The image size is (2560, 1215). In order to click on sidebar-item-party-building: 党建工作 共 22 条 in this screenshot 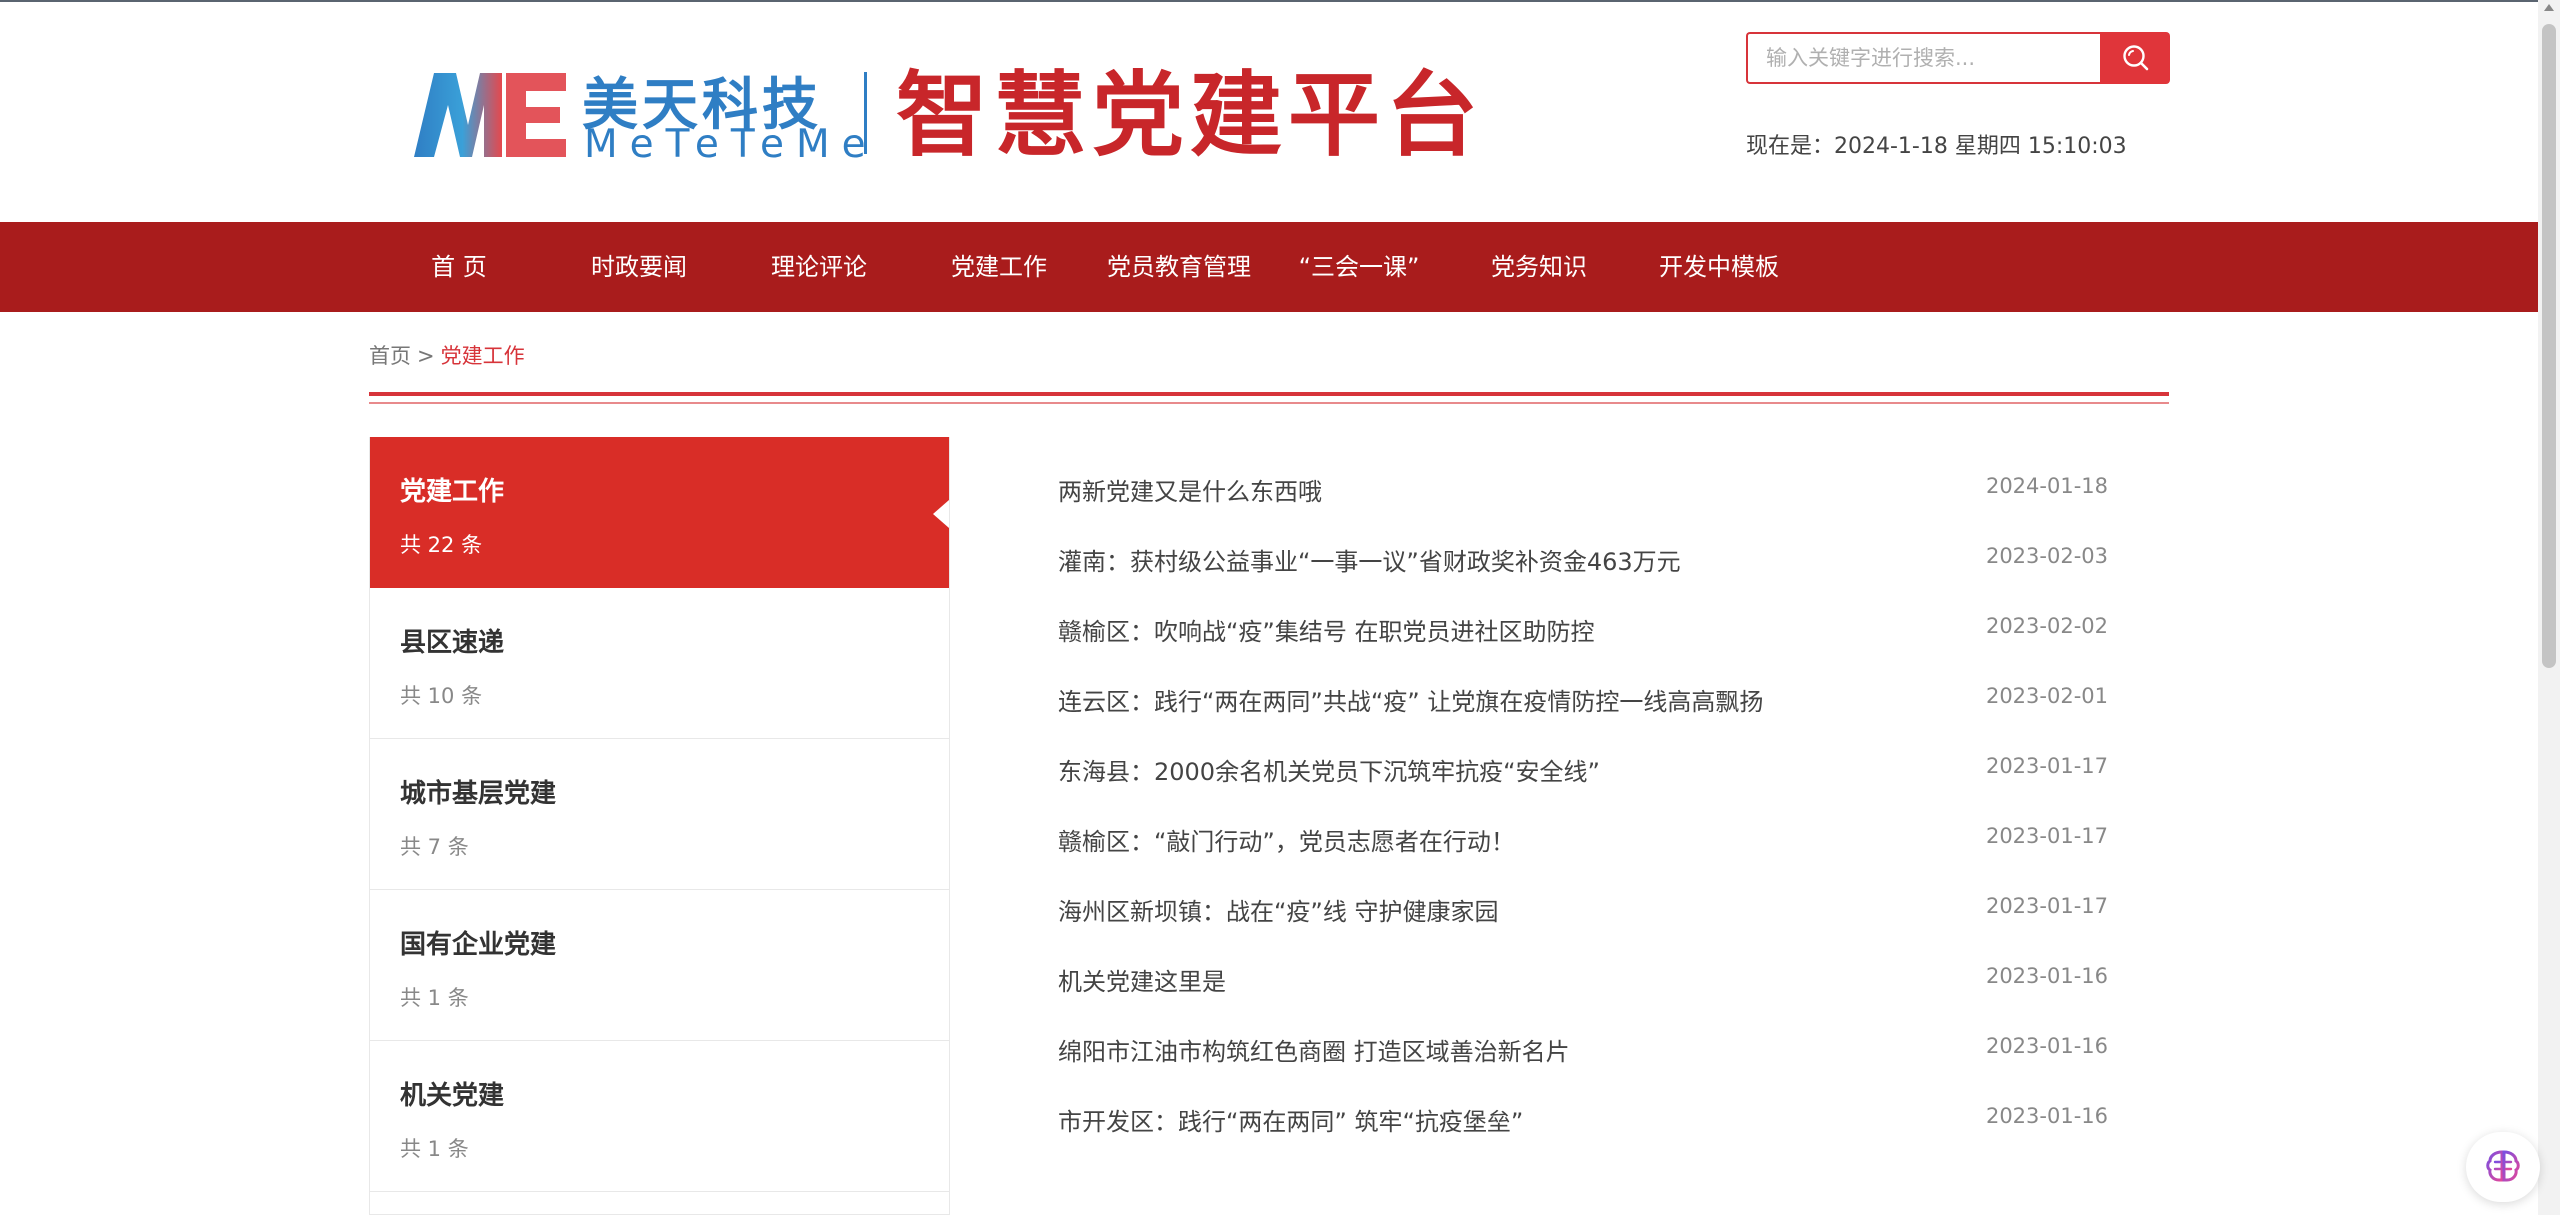, I will do `click(659, 512)`.